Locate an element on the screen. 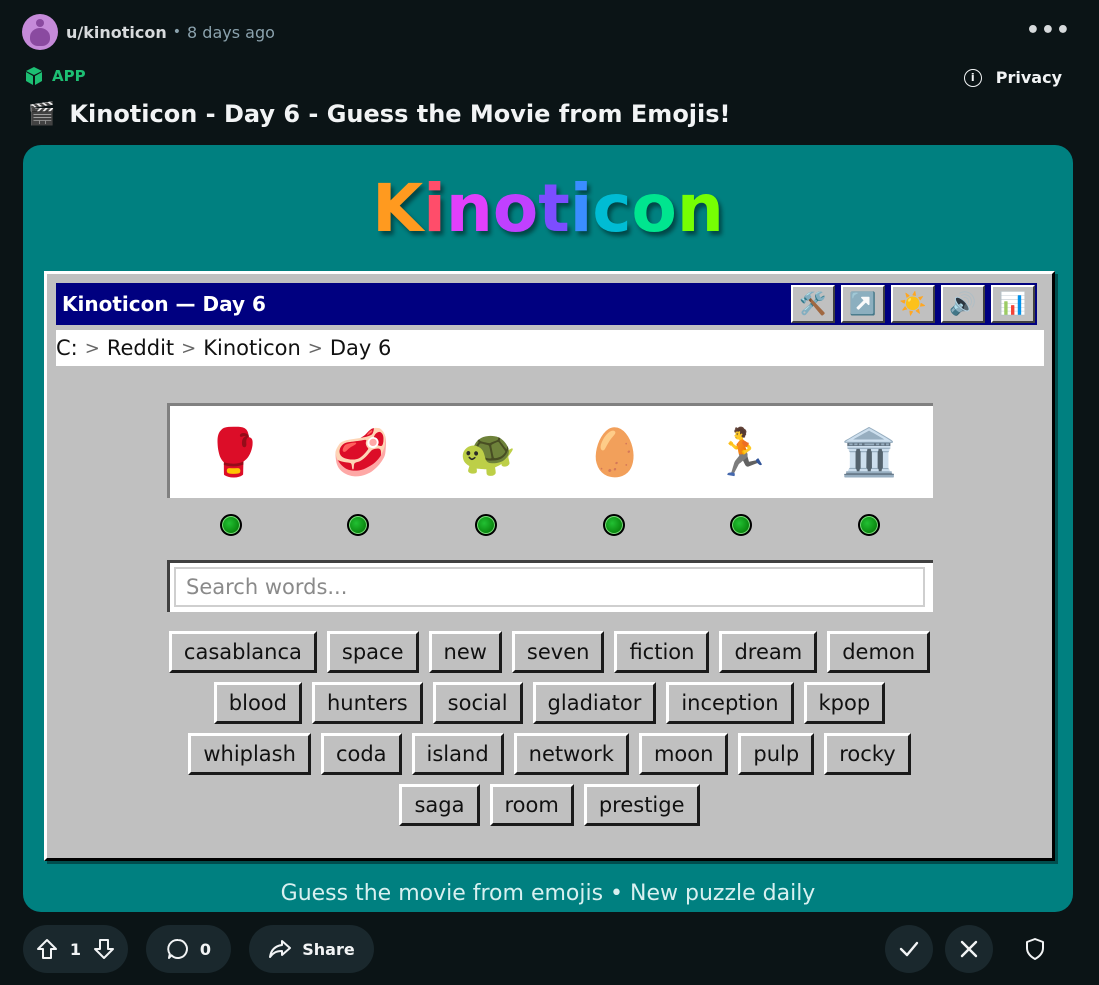 This screenshot has width=1099, height=985. word-chip: prestige is located at coordinates (641, 805).